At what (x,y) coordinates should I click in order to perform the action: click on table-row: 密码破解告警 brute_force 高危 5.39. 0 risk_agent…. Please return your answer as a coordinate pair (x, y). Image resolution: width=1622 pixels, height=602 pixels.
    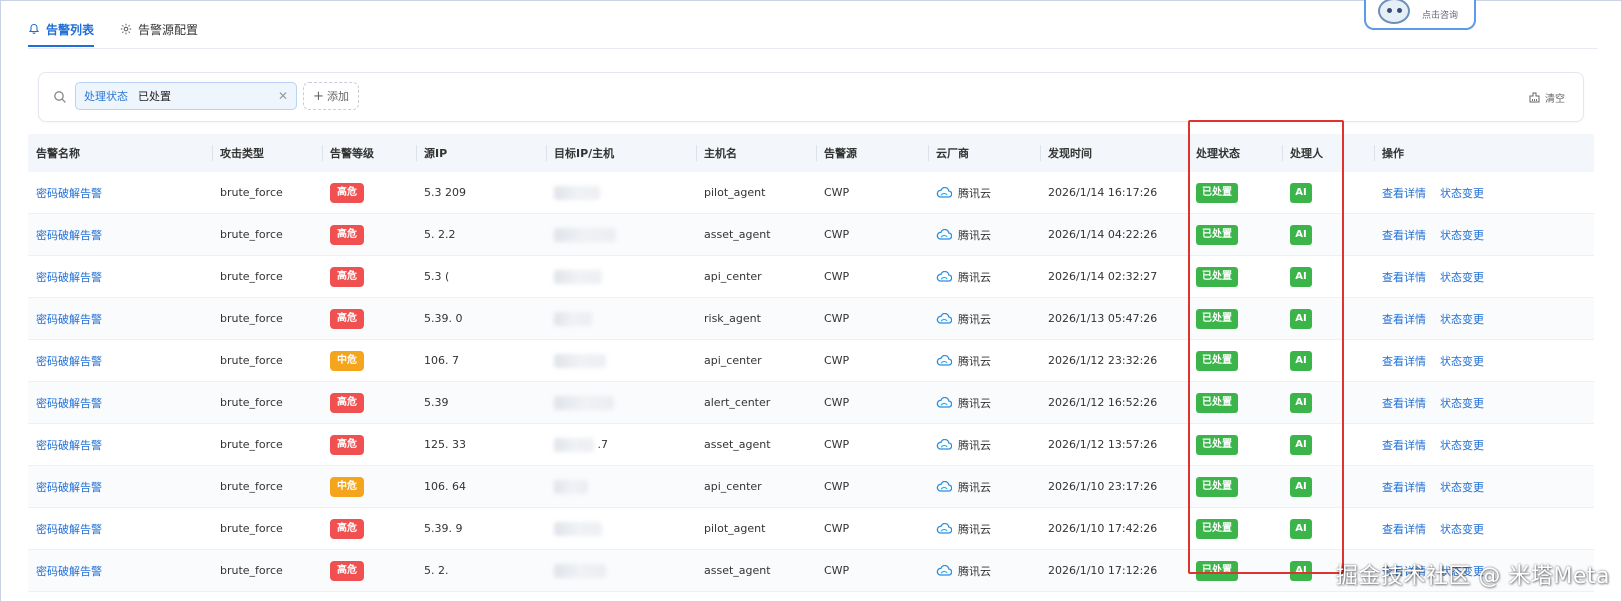
    Looking at the image, I should click on (811, 319).